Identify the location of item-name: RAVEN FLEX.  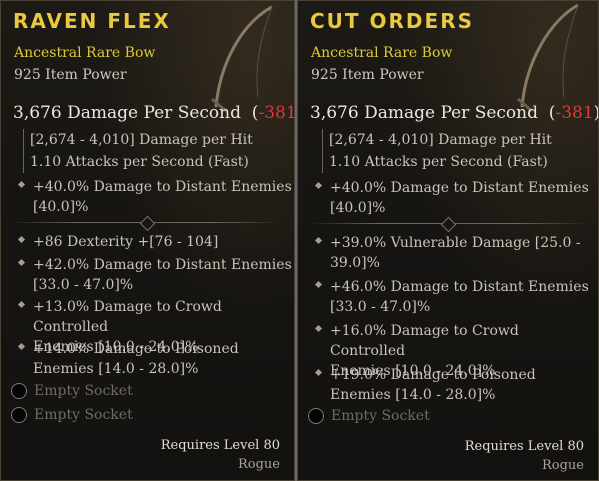
(92, 21).